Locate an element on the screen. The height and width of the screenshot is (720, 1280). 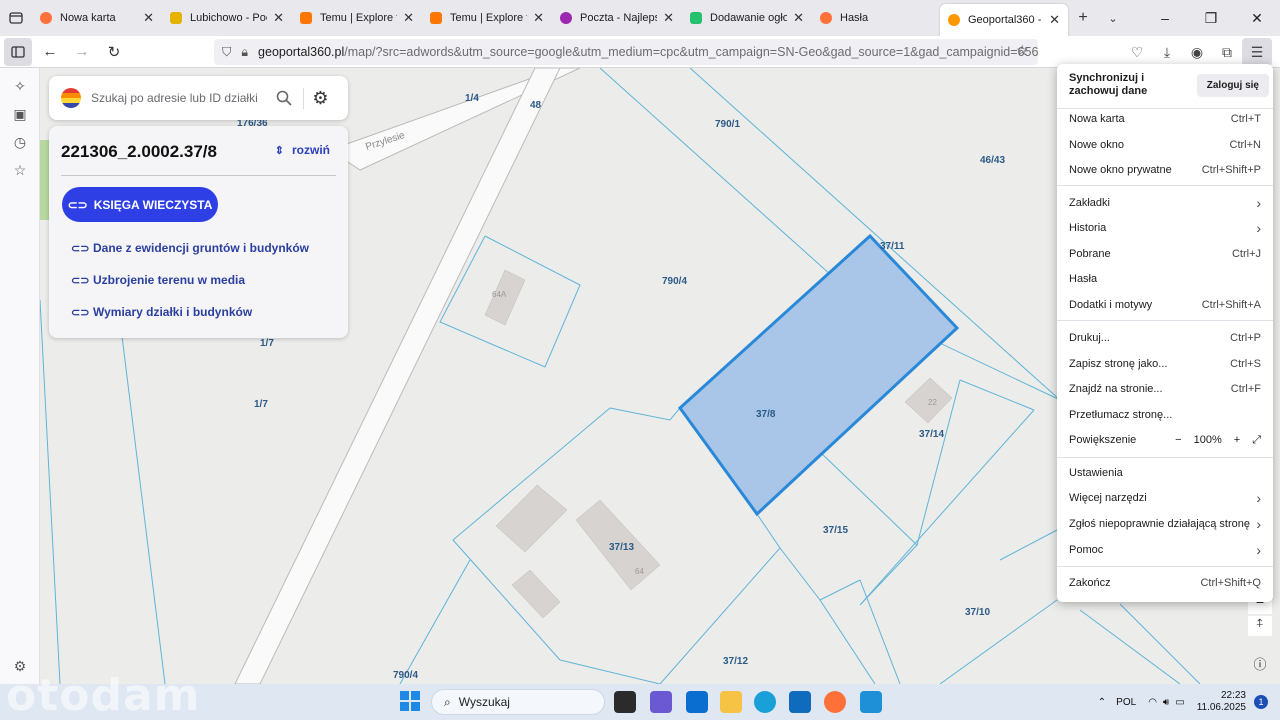
wifi-icon: ◠ is located at coordinates (1152, 702).